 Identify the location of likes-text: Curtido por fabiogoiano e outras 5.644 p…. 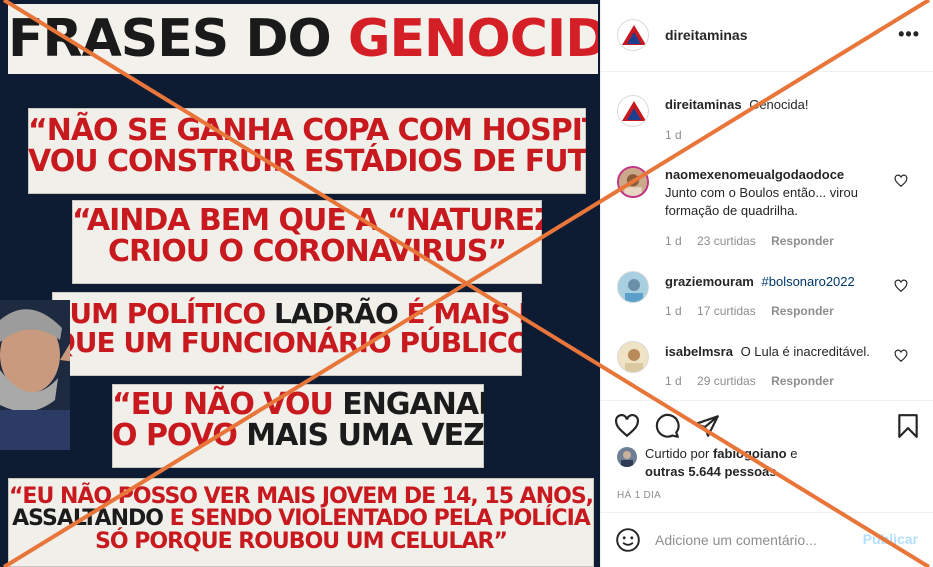
(775, 463).